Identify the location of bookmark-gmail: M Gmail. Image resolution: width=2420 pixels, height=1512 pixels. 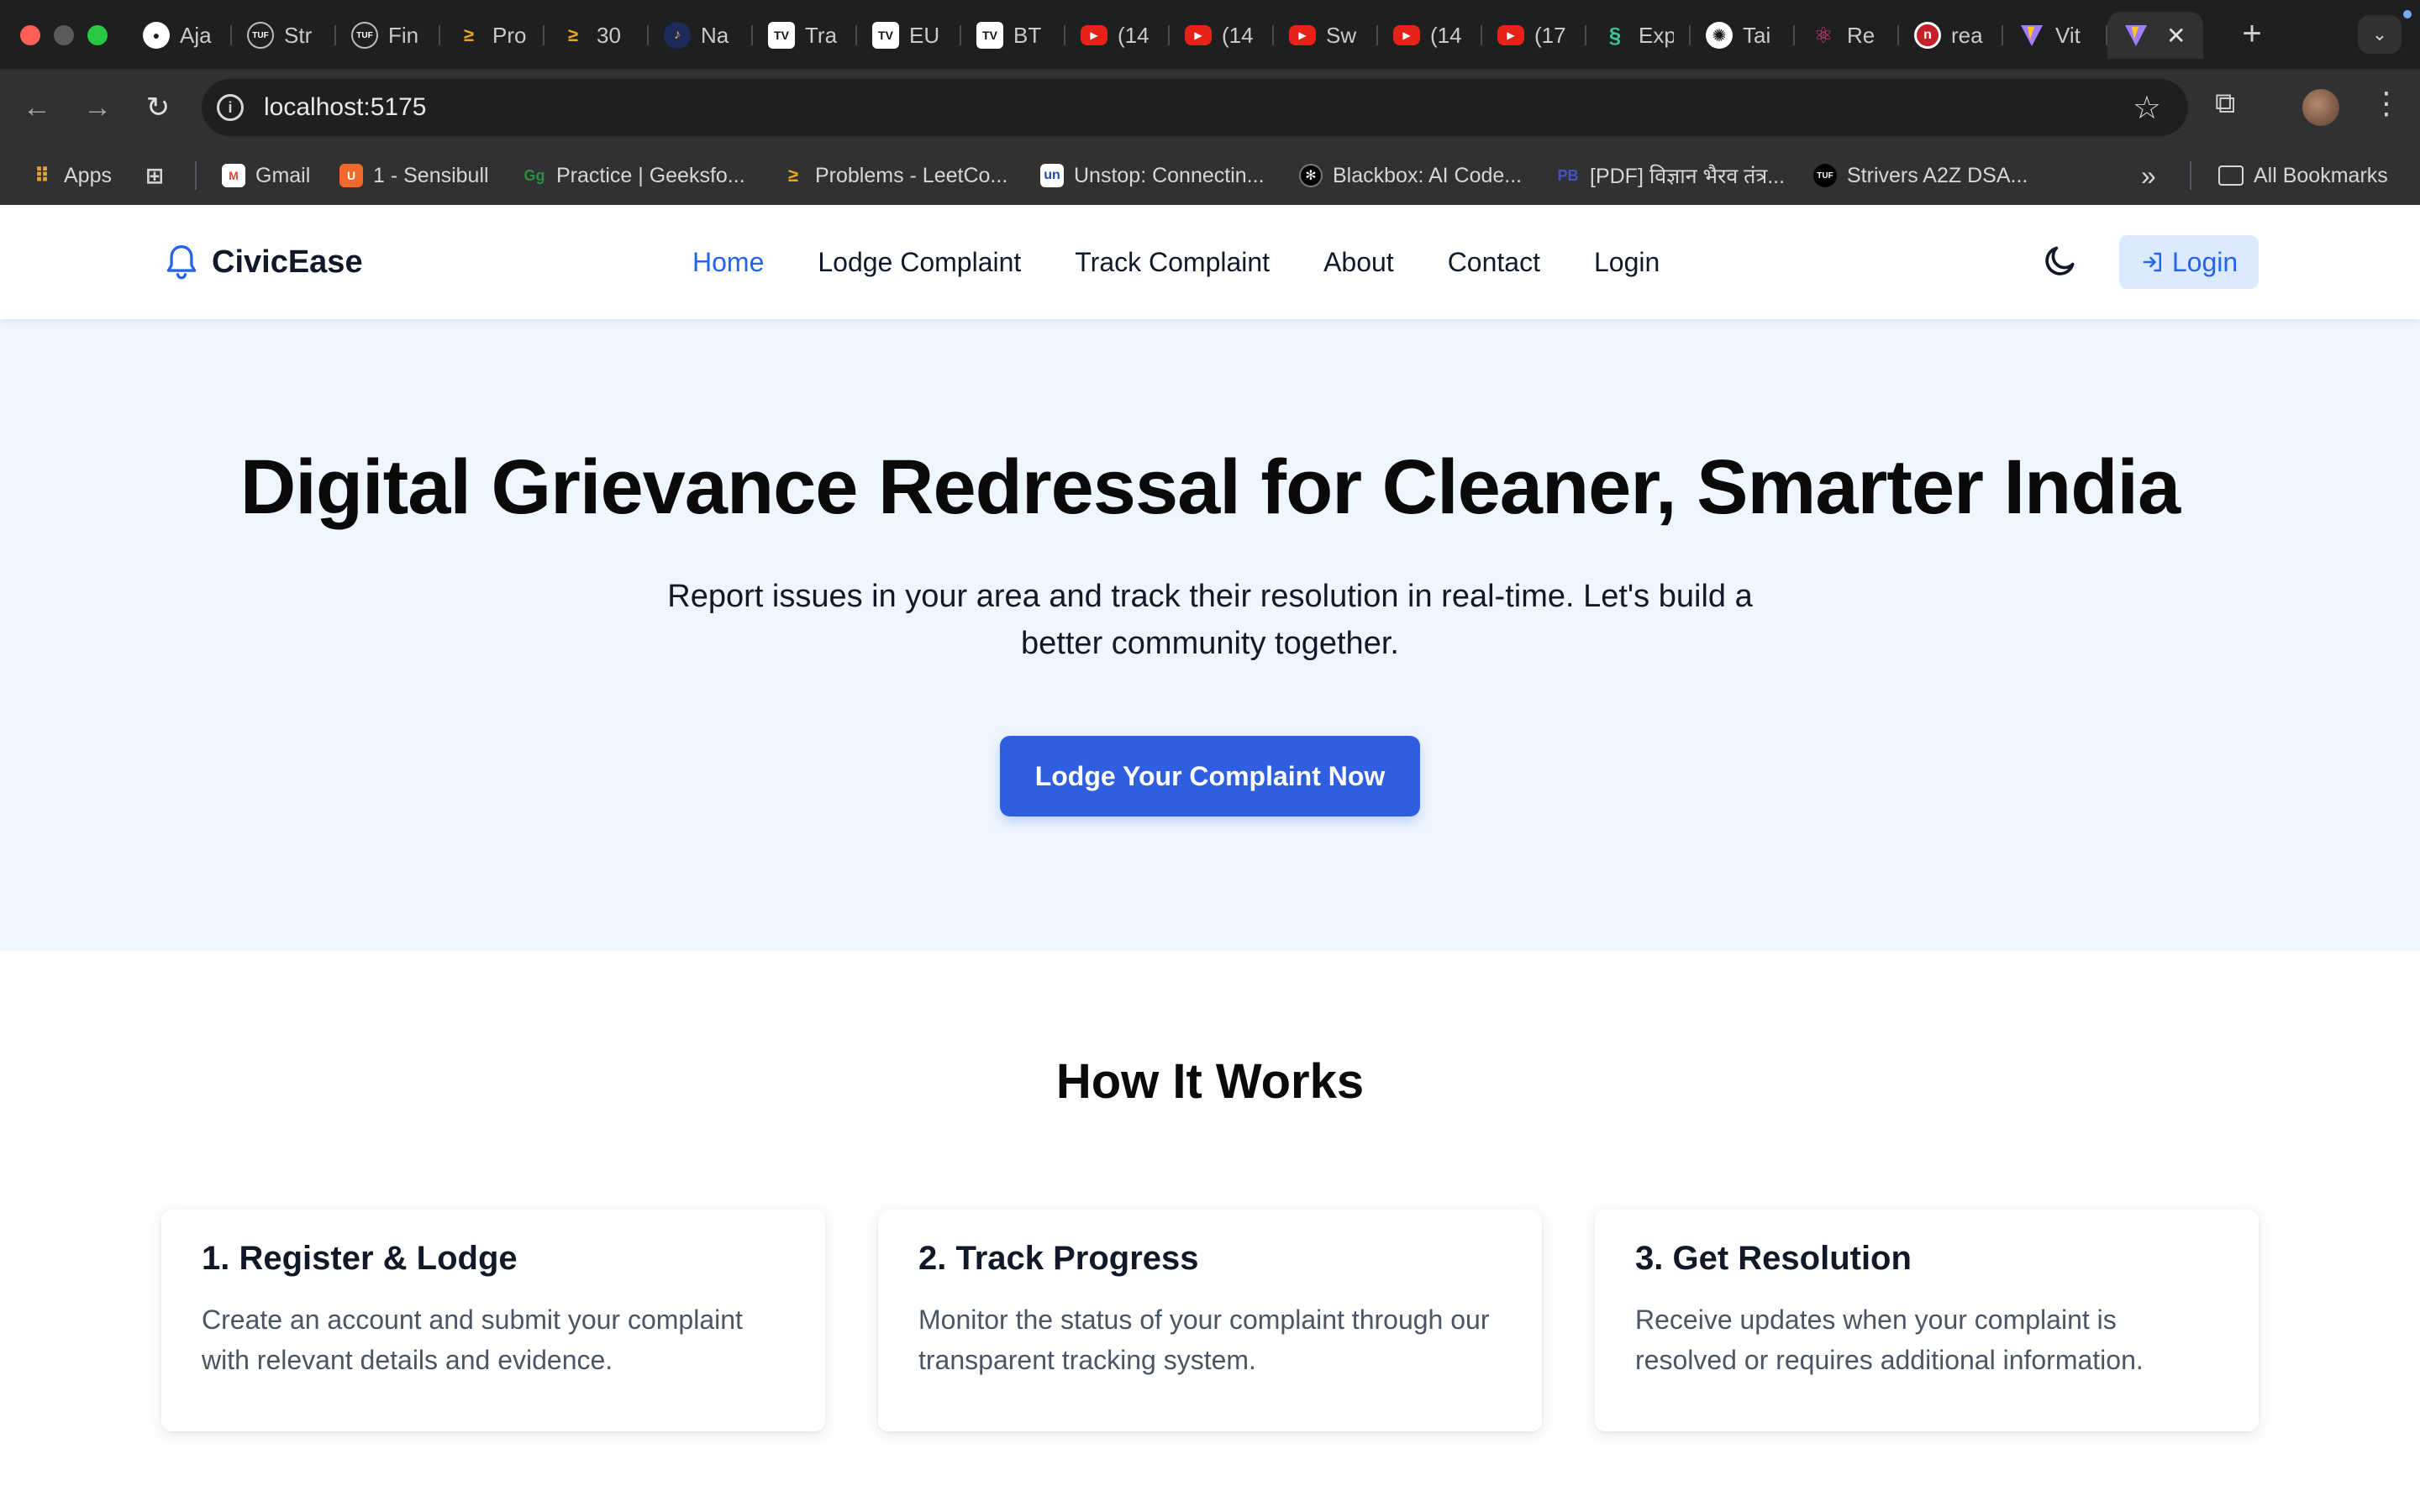
(266, 175).